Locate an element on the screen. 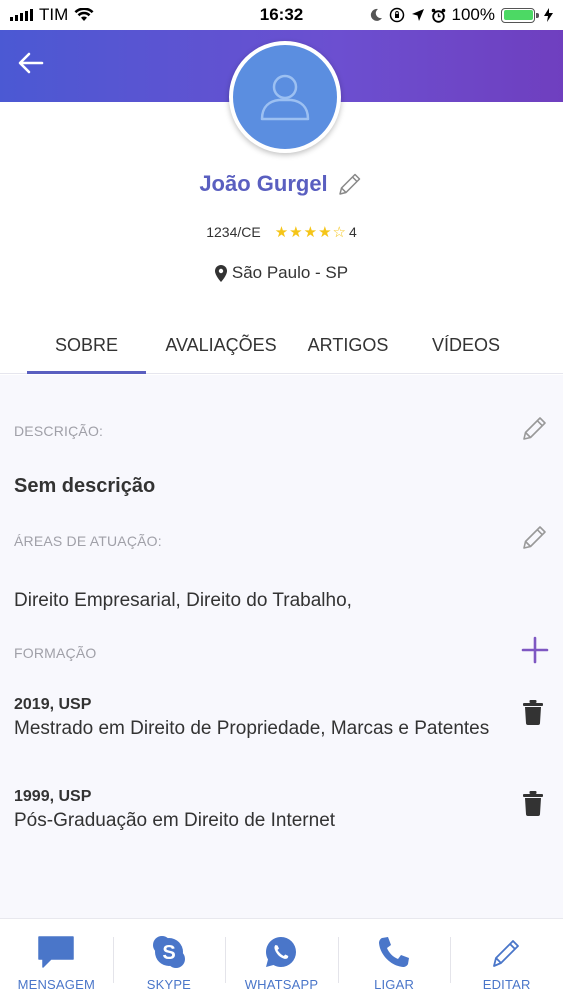  whatsapp-label: WHATSAPP is located at coordinates (281, 984).